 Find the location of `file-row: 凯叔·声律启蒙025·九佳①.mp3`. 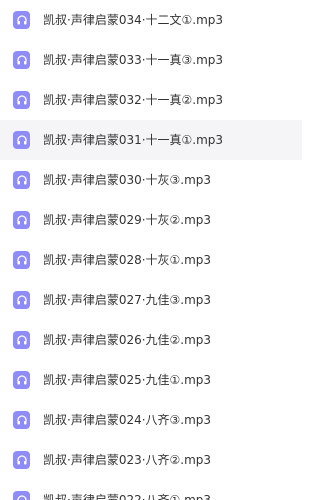

file-row: 凯叔·声律启蒙025·九佳①.mp3 is located at coordinates (151, 380).